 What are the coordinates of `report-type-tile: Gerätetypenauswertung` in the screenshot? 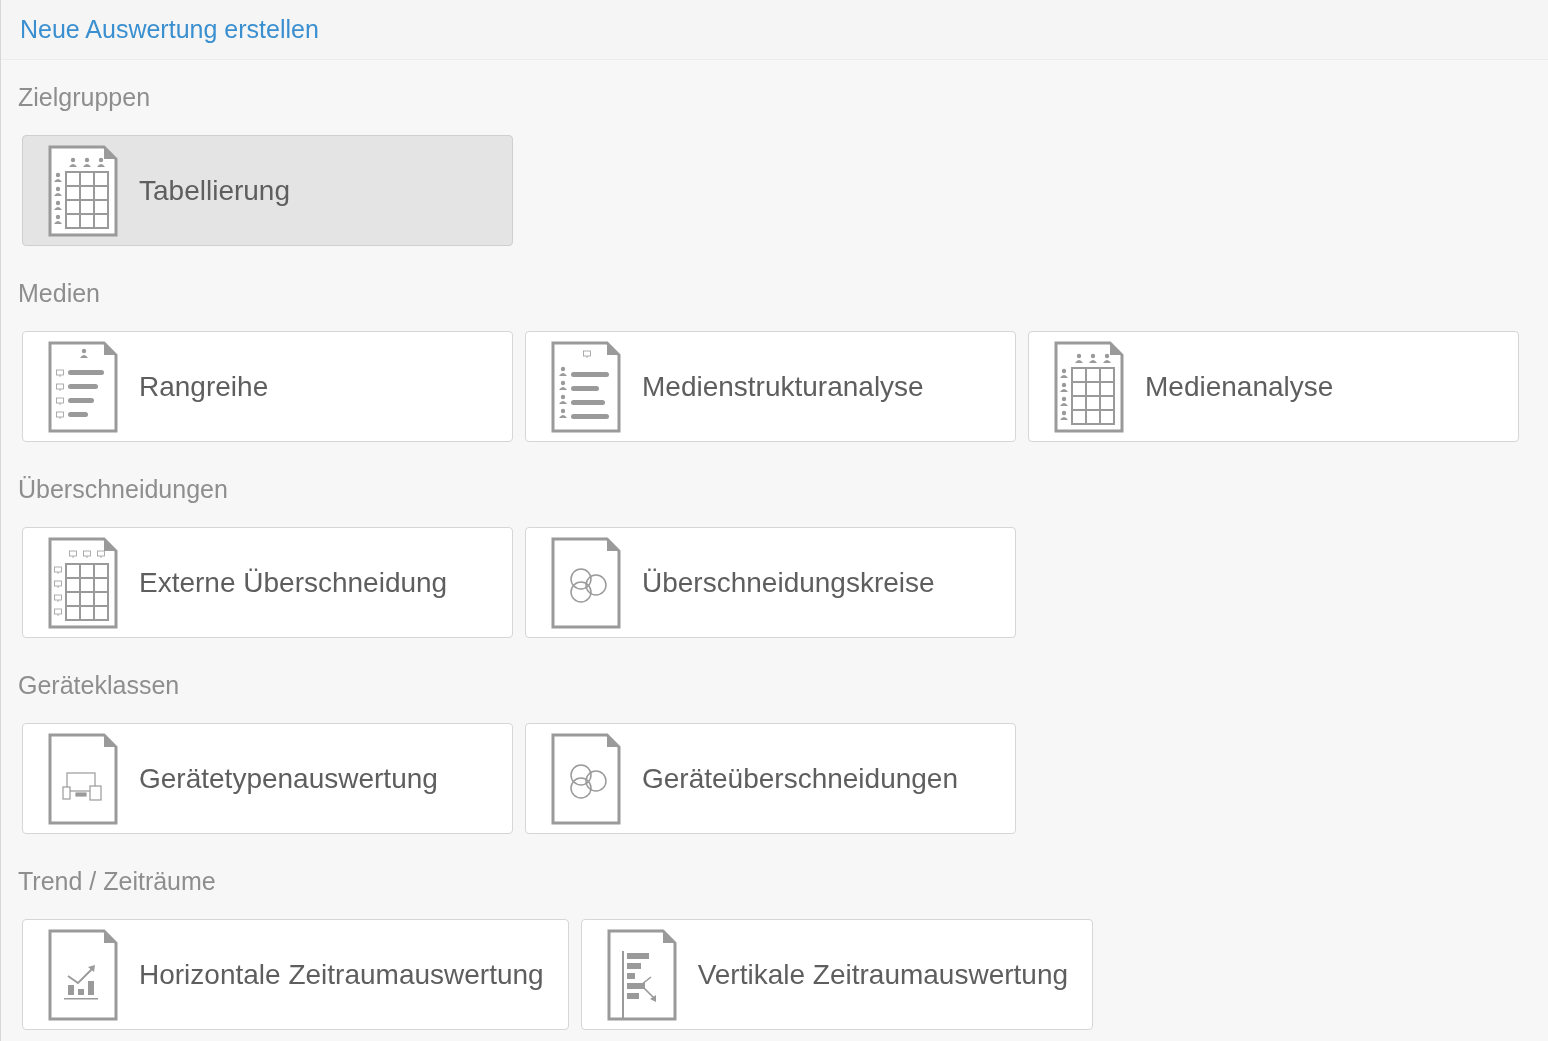 It's located at (267, 778).